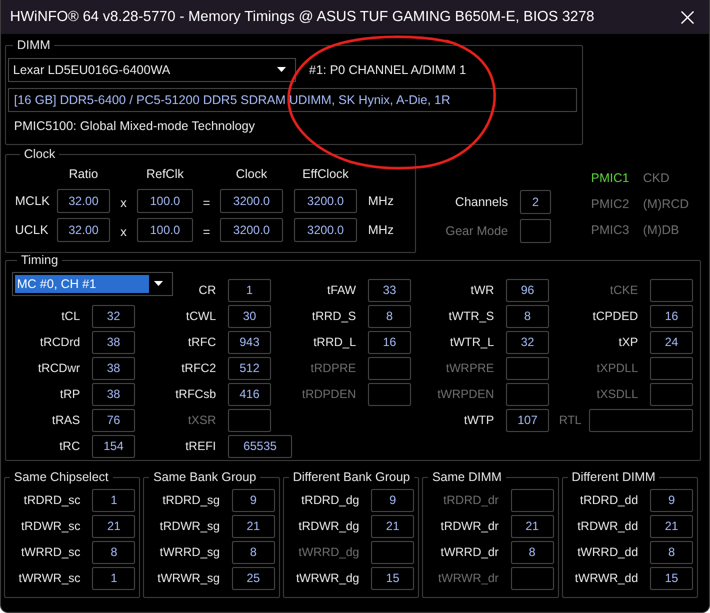 The width and height of the screenshot is (710, 613). Describe the element at coordinates (49, 578) in the screenshot. I see `timing-label: tWRWR_sc` at that location.